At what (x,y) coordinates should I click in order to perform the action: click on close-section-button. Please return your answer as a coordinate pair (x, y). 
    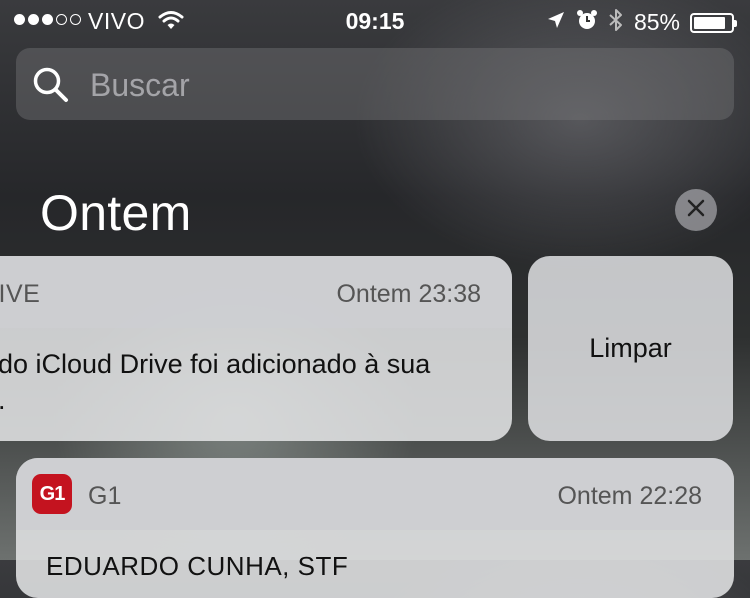
    Looking at the image, I should click on (696, 210).